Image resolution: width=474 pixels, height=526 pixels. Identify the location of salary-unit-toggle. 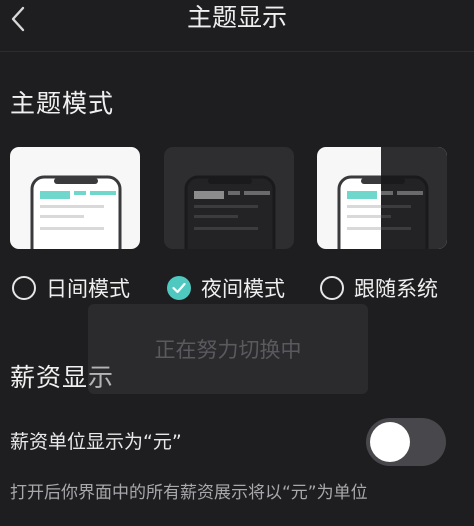
(406, 442).